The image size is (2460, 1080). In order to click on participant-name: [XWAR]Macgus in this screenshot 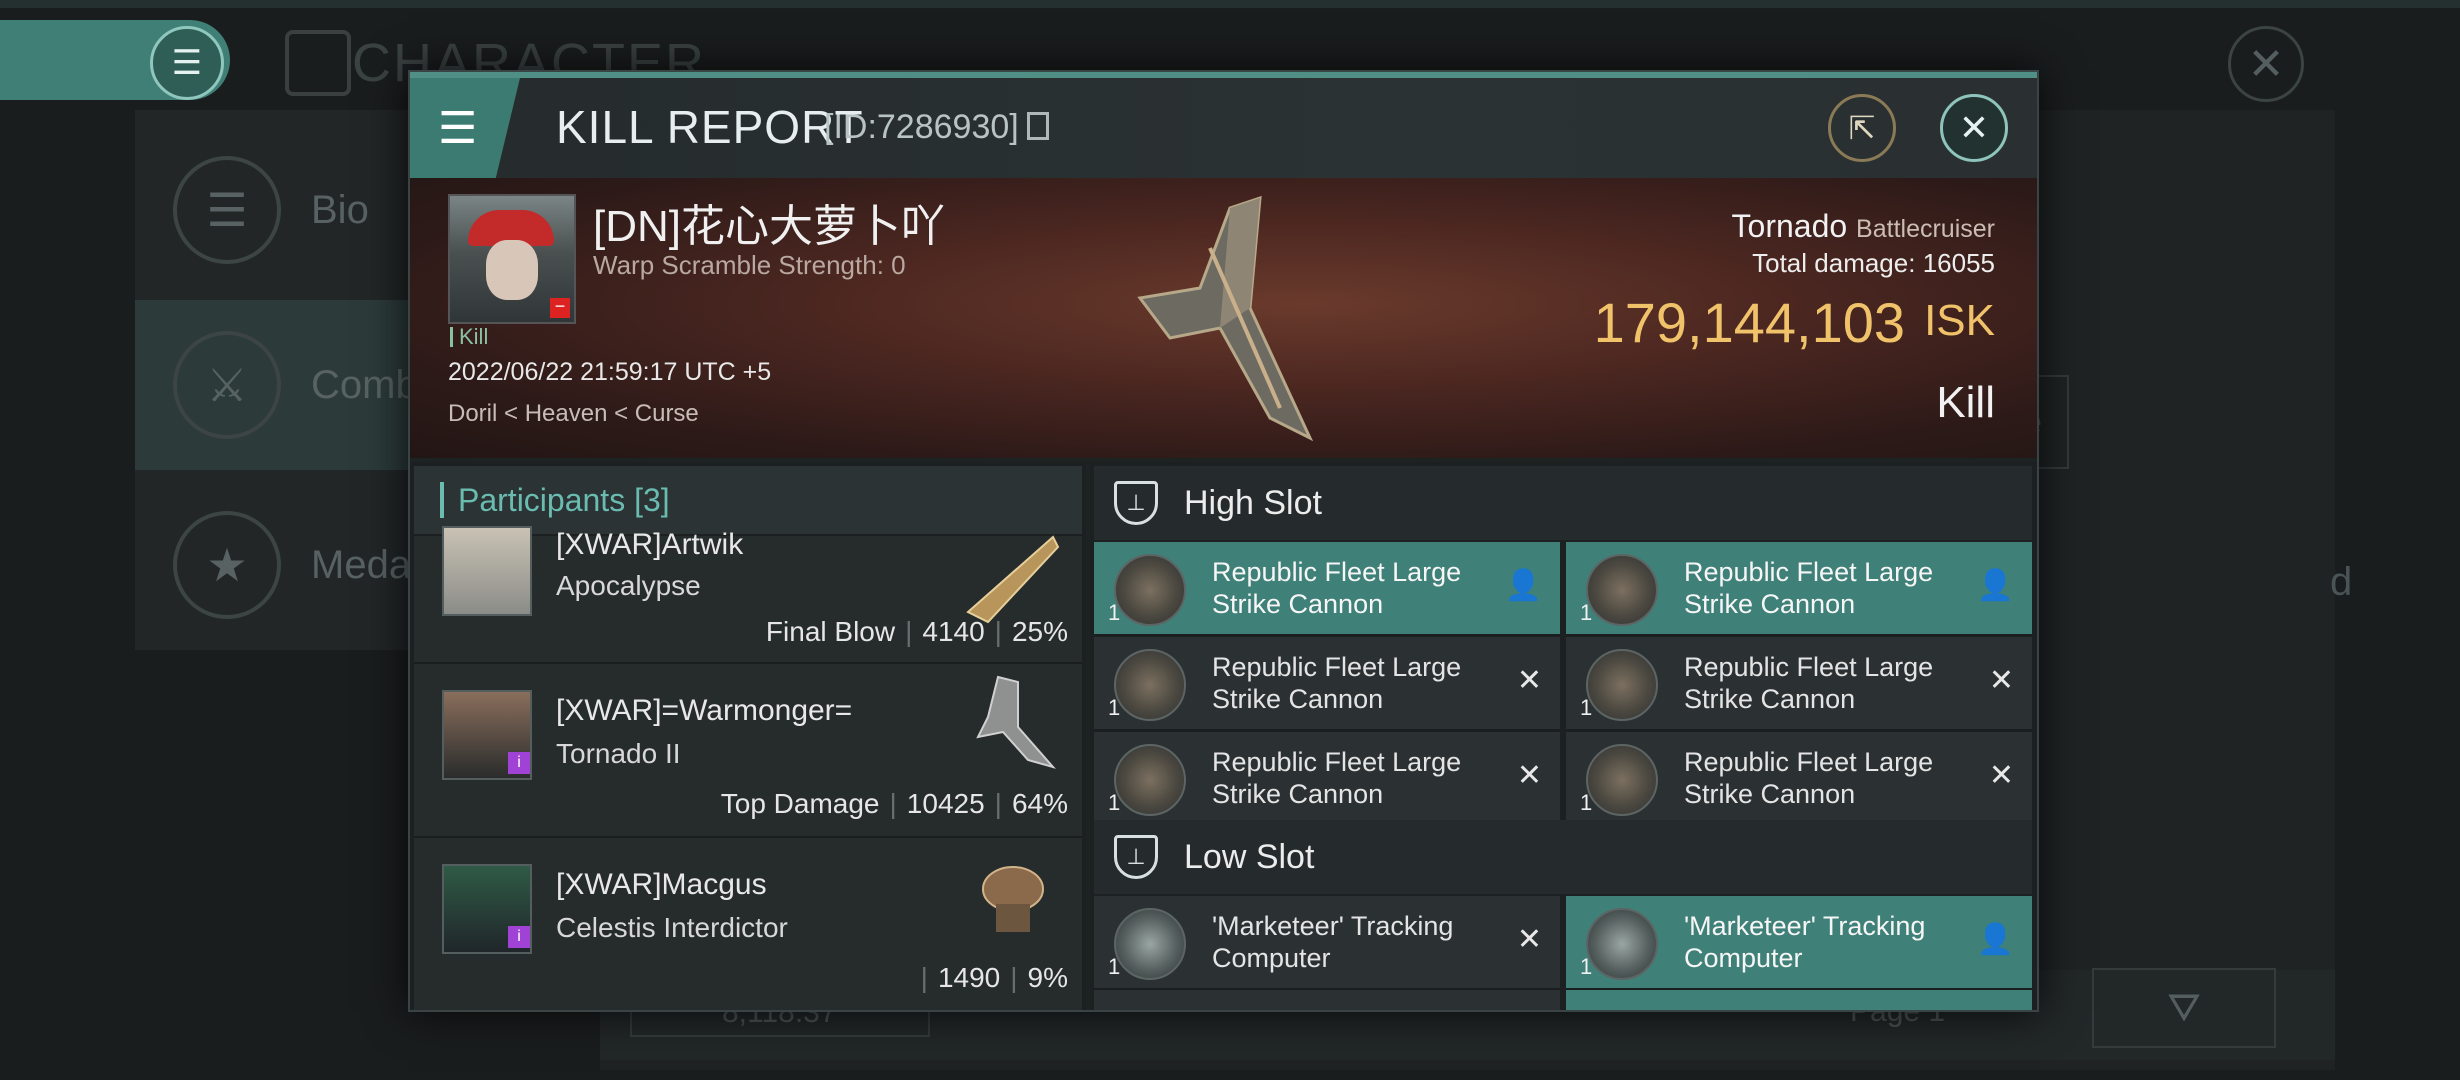, I will do `click(661, 884)`.